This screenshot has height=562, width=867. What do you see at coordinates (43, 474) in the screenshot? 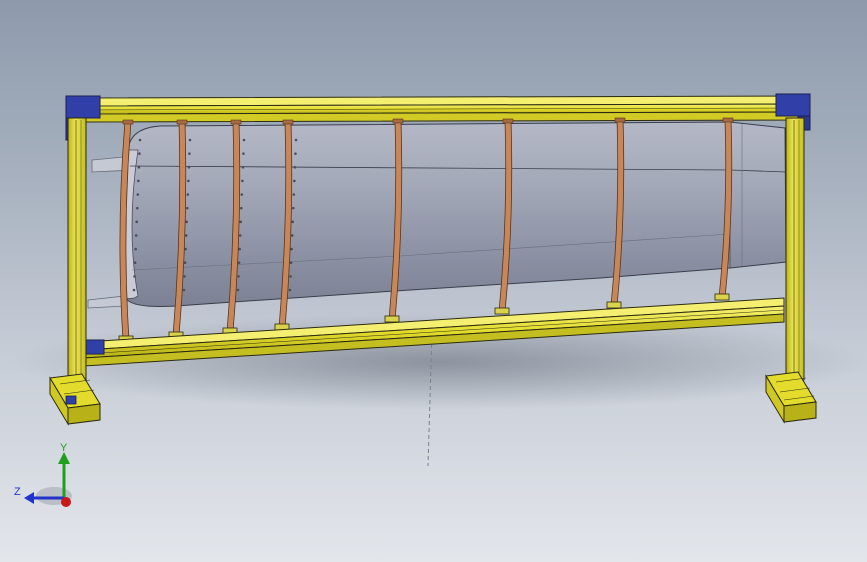
I see `reference-triad: Y Z` at bounding box center [43, 474].